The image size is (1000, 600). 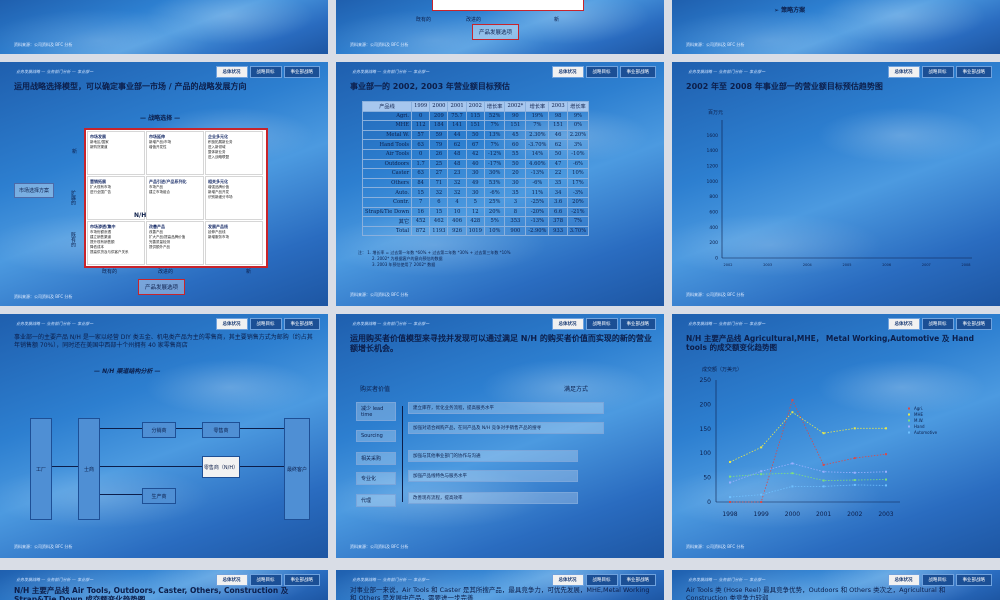 I want to click on strategy-cell-line: 进入战略联盟, so click(x=218, y=157).